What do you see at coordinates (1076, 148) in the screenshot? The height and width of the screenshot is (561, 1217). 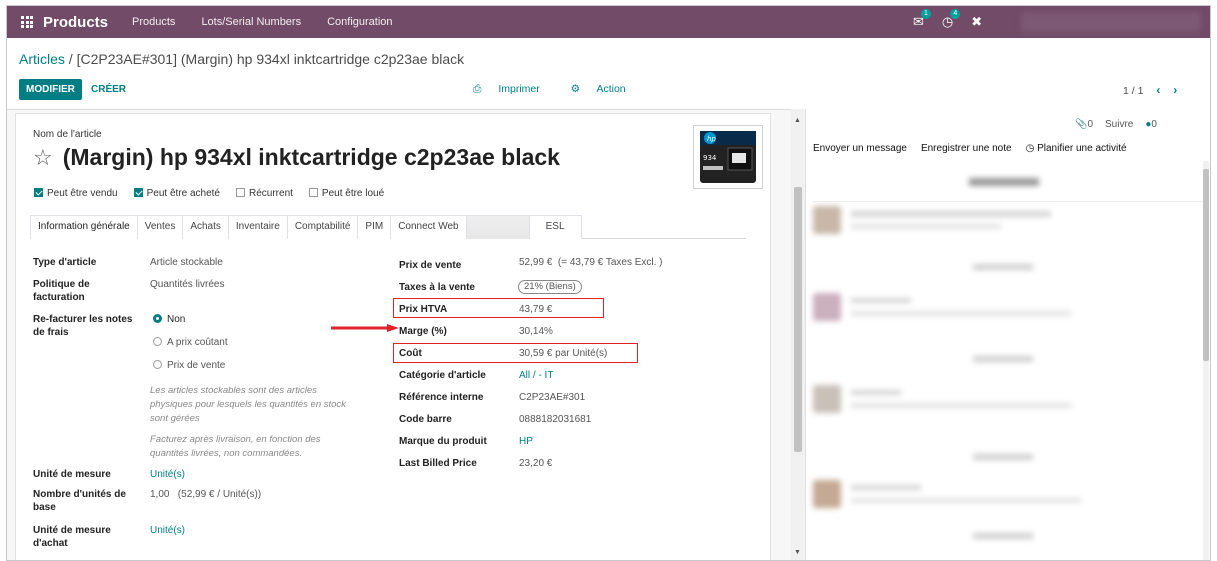 I see `schedule-activity-button: ◷ Planifier une activité` at bounding box center [1076, 148].